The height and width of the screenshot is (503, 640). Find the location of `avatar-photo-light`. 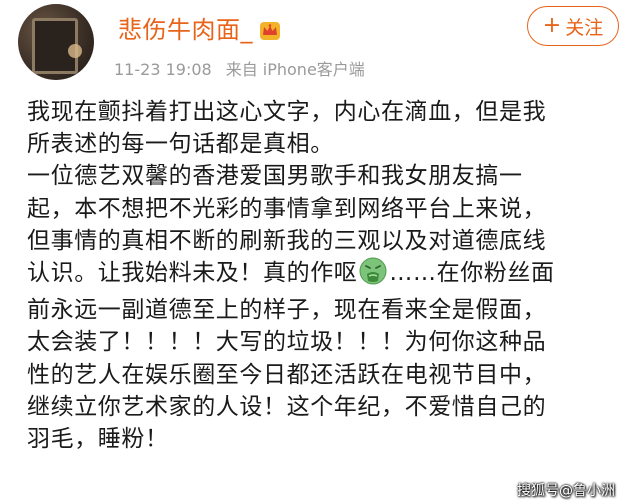

avatar-photo-light is located at coordinates (75, 51).